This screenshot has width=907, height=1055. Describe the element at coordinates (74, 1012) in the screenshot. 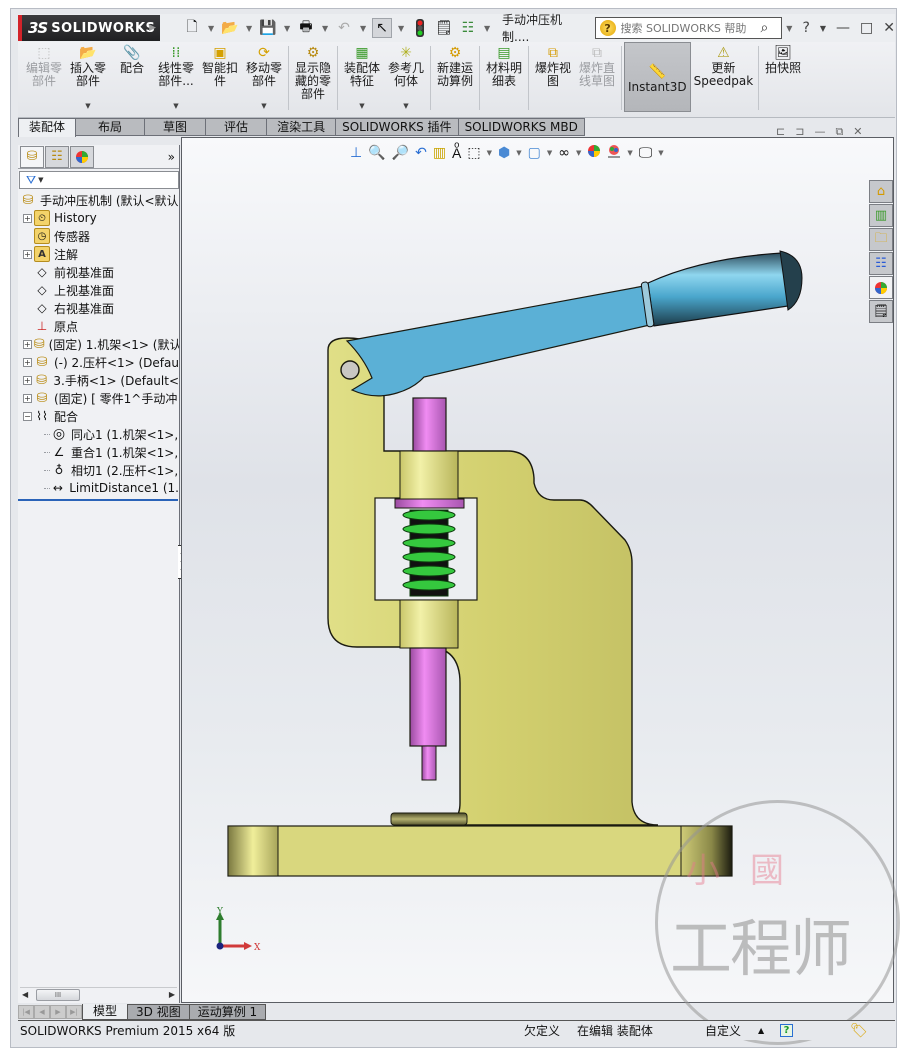

I see `last-tab-icon: ▶|` at that location.